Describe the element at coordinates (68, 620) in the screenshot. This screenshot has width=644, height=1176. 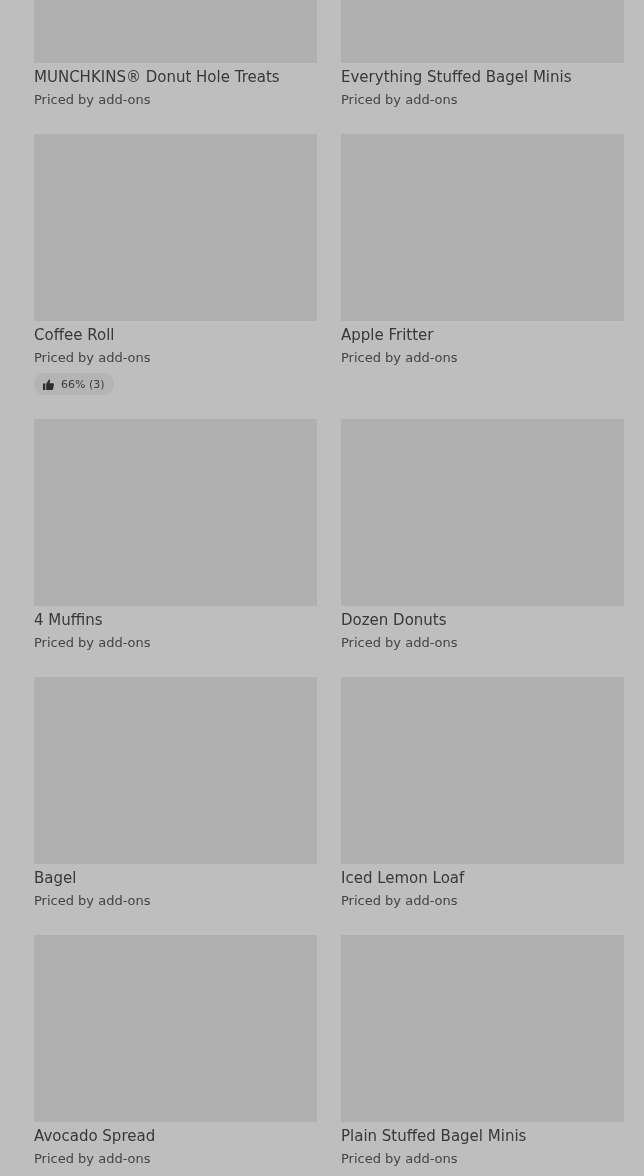
I see `item-title: 4 Muffins` at that location.